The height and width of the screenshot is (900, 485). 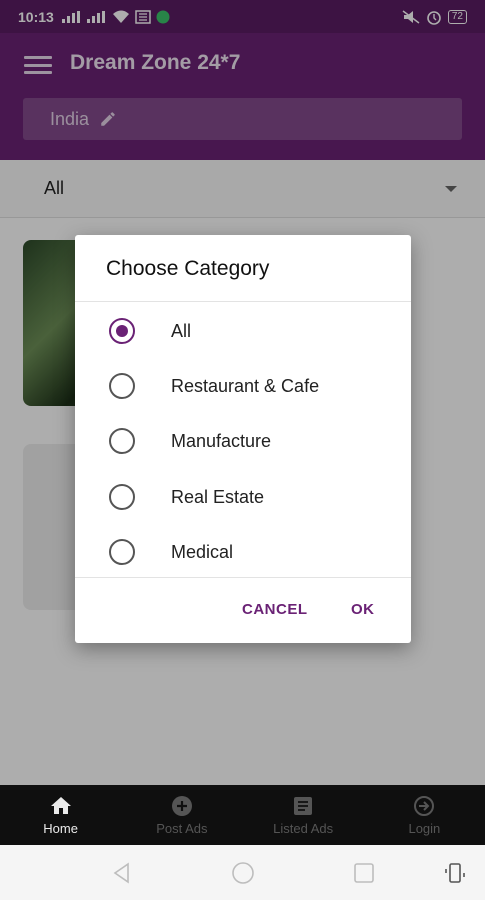 What do you see at coordinates (122, 331) in the screenshot?
I see `radio-selected-icon` at bounding box center [122, 331].